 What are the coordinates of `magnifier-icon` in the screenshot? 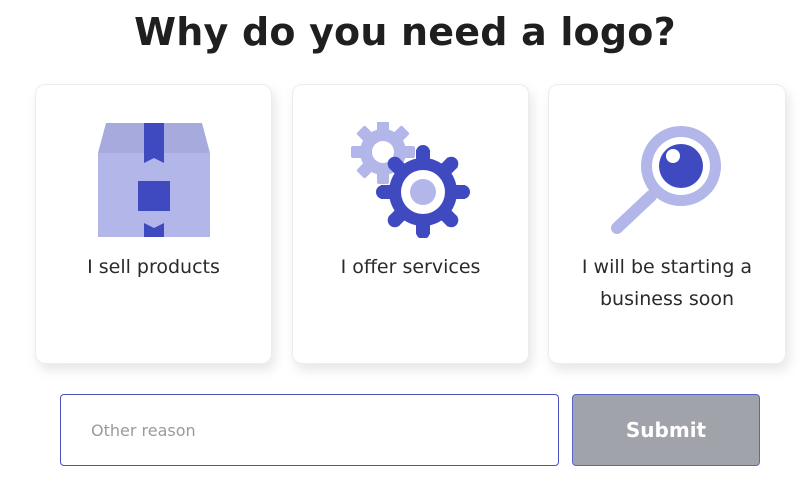 It's located at (667, 180).